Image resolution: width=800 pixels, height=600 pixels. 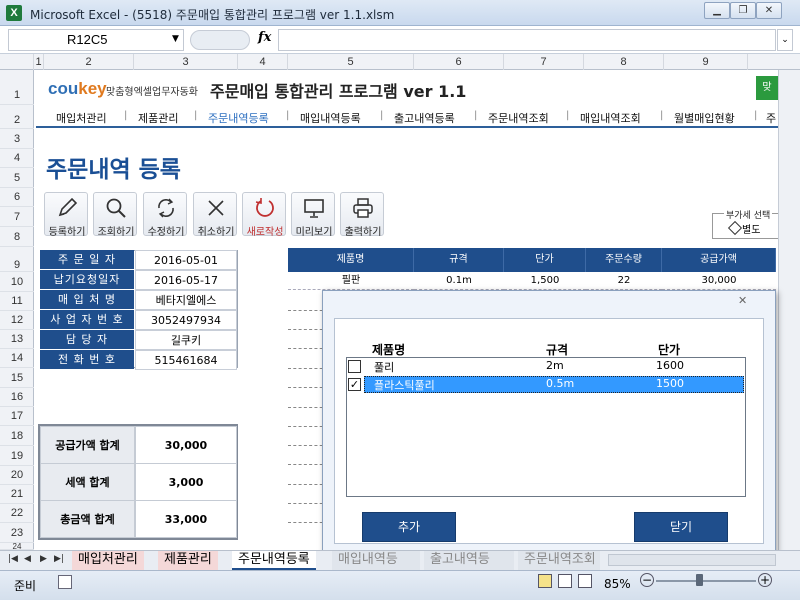 I want to click on row-header: 11, so click(x=17, y=301).